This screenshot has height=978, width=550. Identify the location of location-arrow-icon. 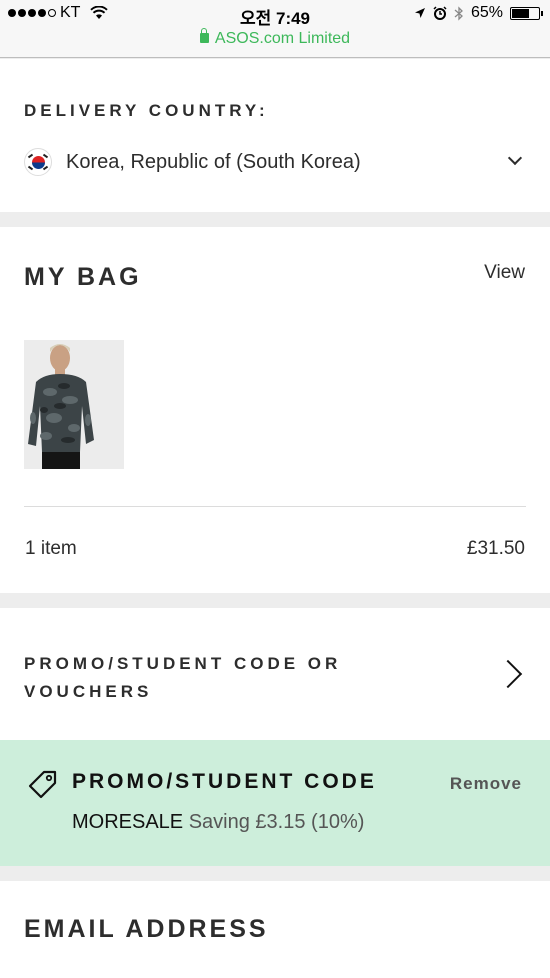
(419, 13).